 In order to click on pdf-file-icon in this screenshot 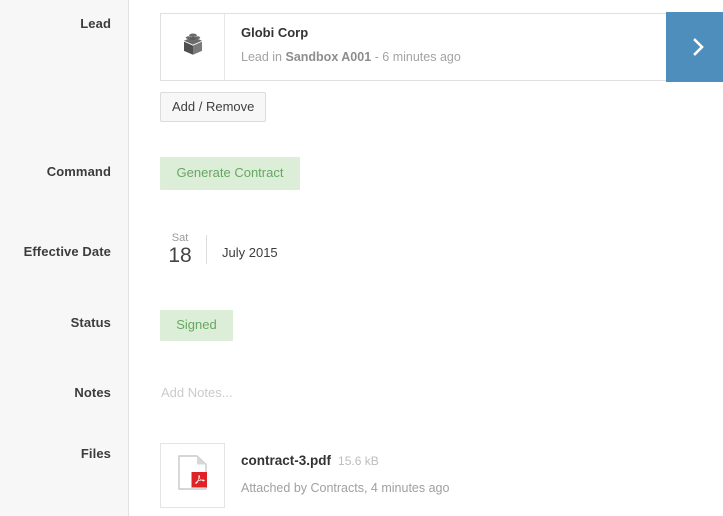, I will do `click(193, 475)`.